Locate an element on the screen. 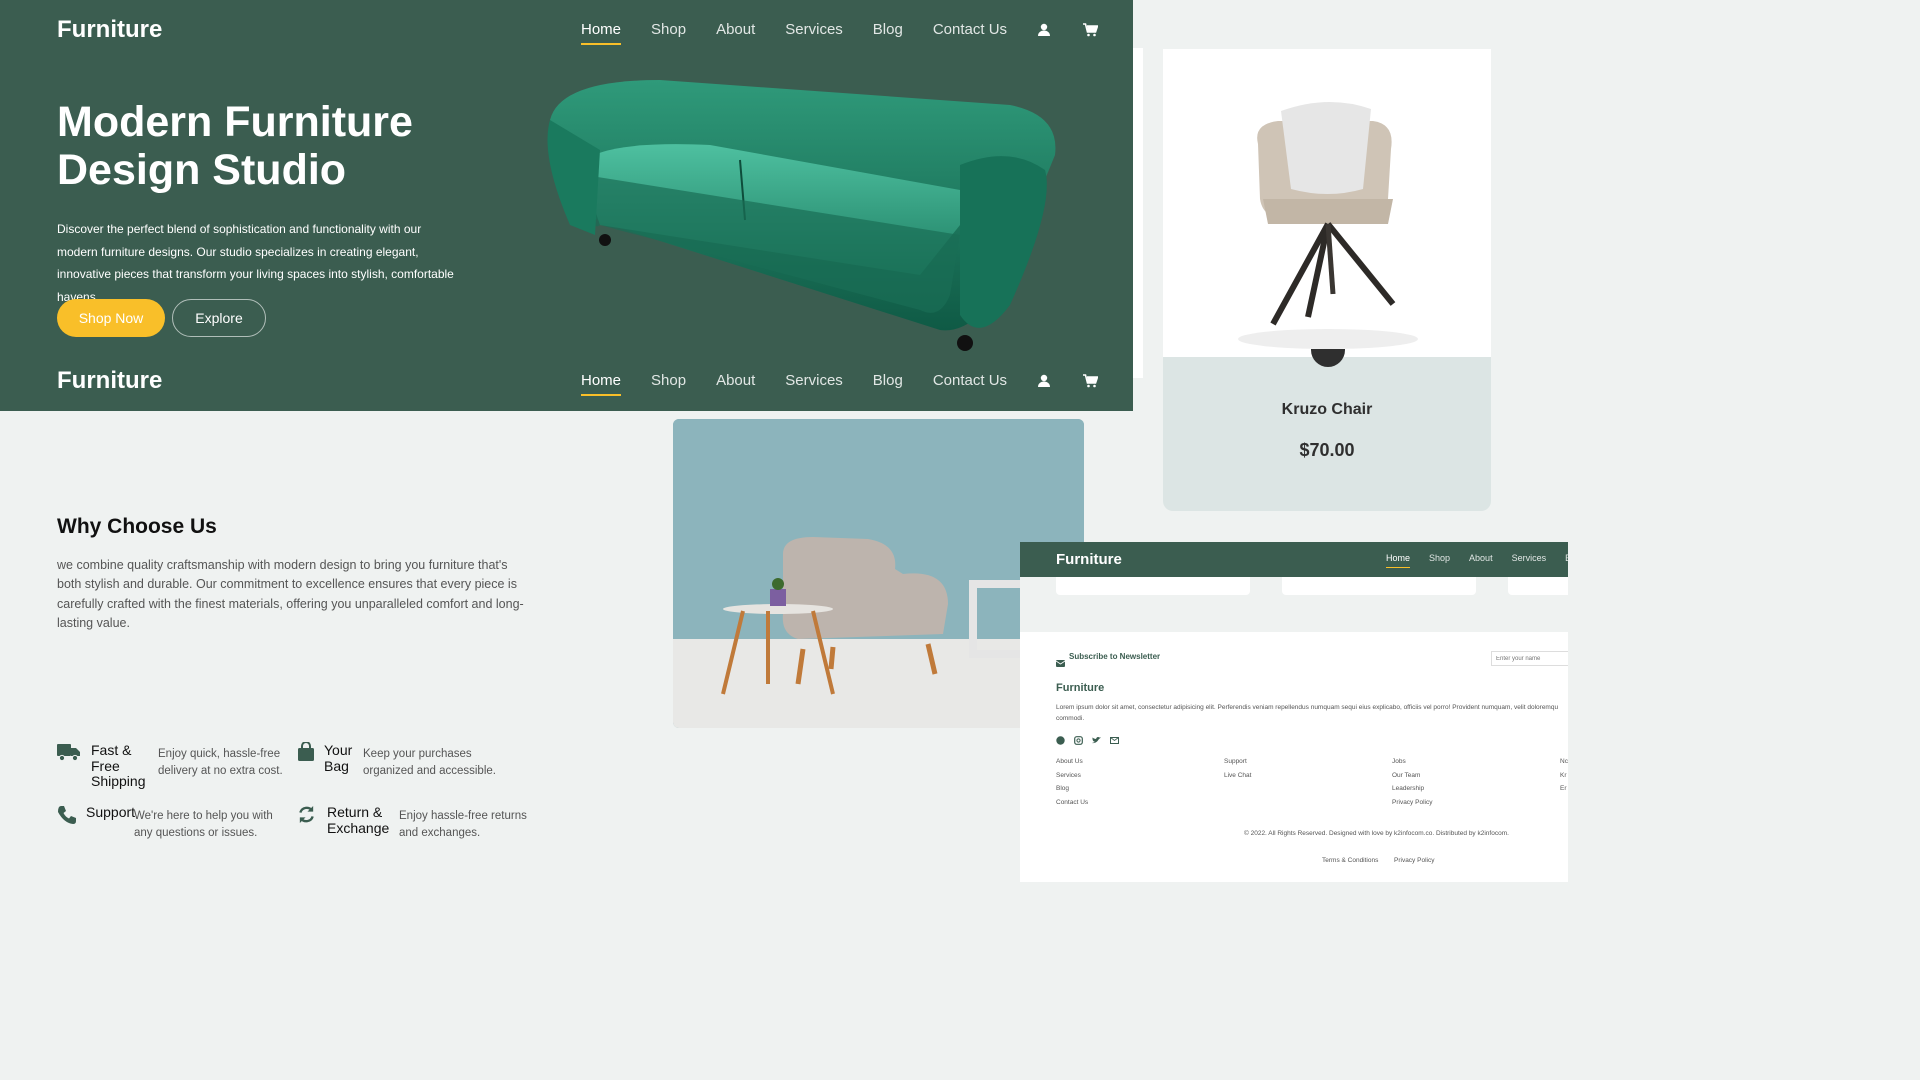 Image resolution: width=1920 pixels, height=1080 pixels. footer-link: Live Chat is located at coordinates (1237, 775).